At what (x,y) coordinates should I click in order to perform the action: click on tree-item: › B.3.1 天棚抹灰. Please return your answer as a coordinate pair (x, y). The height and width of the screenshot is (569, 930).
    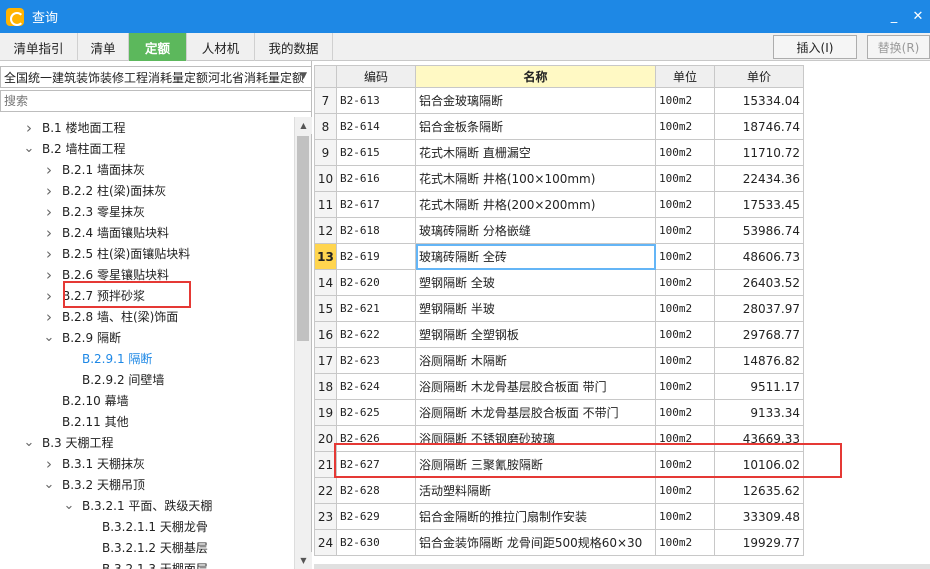
    Looking at the image, I should click on (93, 463).